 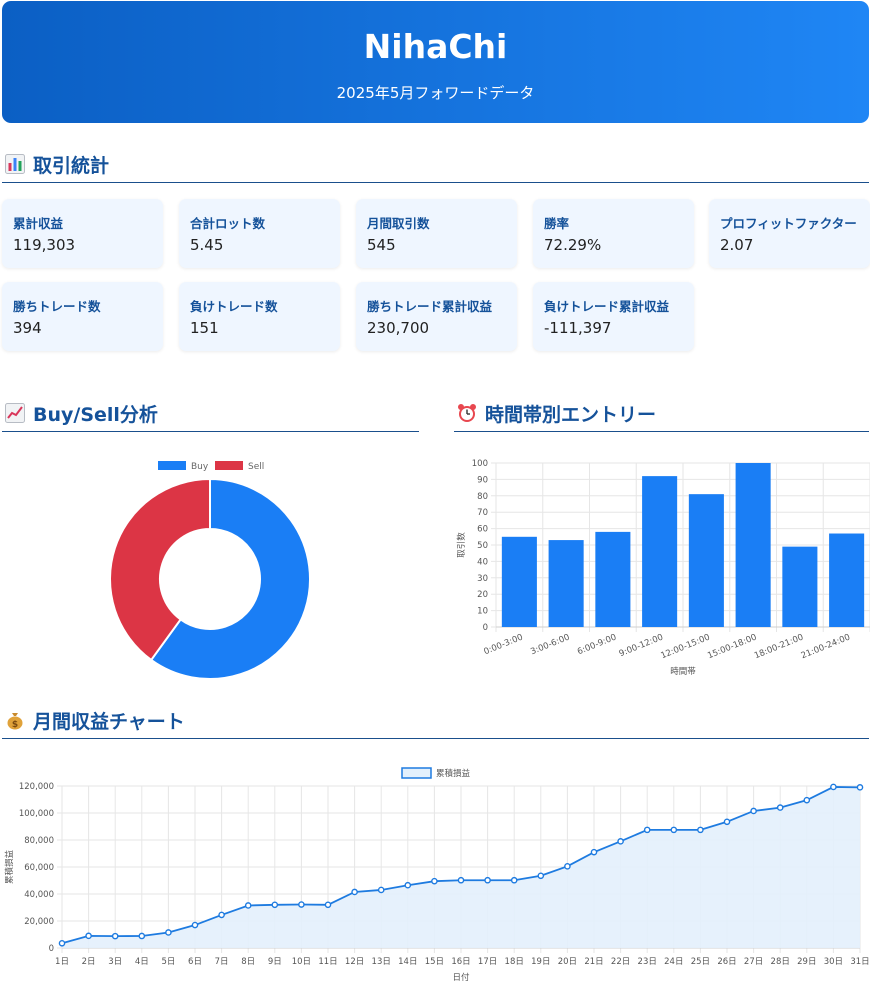 What do you see at coordinates (71, 165) in the screenshot?
I see `stats-heading: 取引統計` at bounding box center [71, 165].